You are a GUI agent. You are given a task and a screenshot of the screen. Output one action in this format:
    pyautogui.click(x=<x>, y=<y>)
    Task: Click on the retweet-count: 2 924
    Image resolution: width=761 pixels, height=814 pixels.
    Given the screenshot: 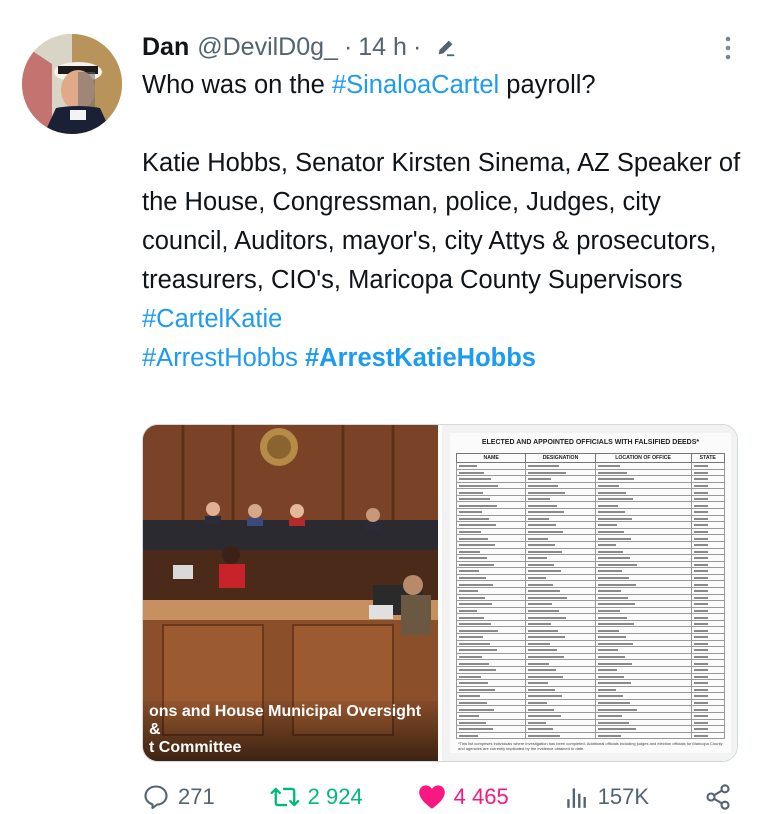 What is the action you would take?
    pyautogui.click(x=335, y=796)
    